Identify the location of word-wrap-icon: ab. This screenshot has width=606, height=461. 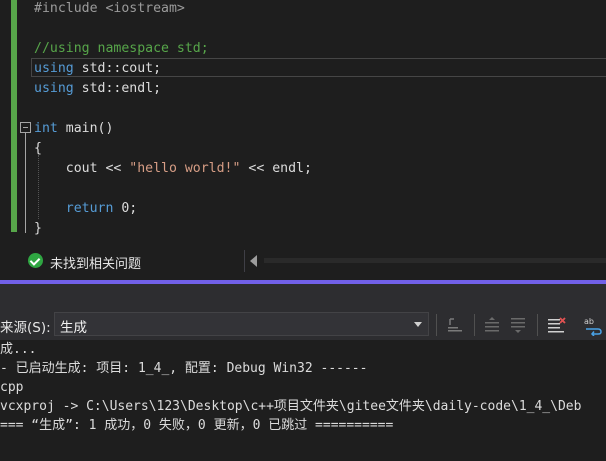
(593, 325).